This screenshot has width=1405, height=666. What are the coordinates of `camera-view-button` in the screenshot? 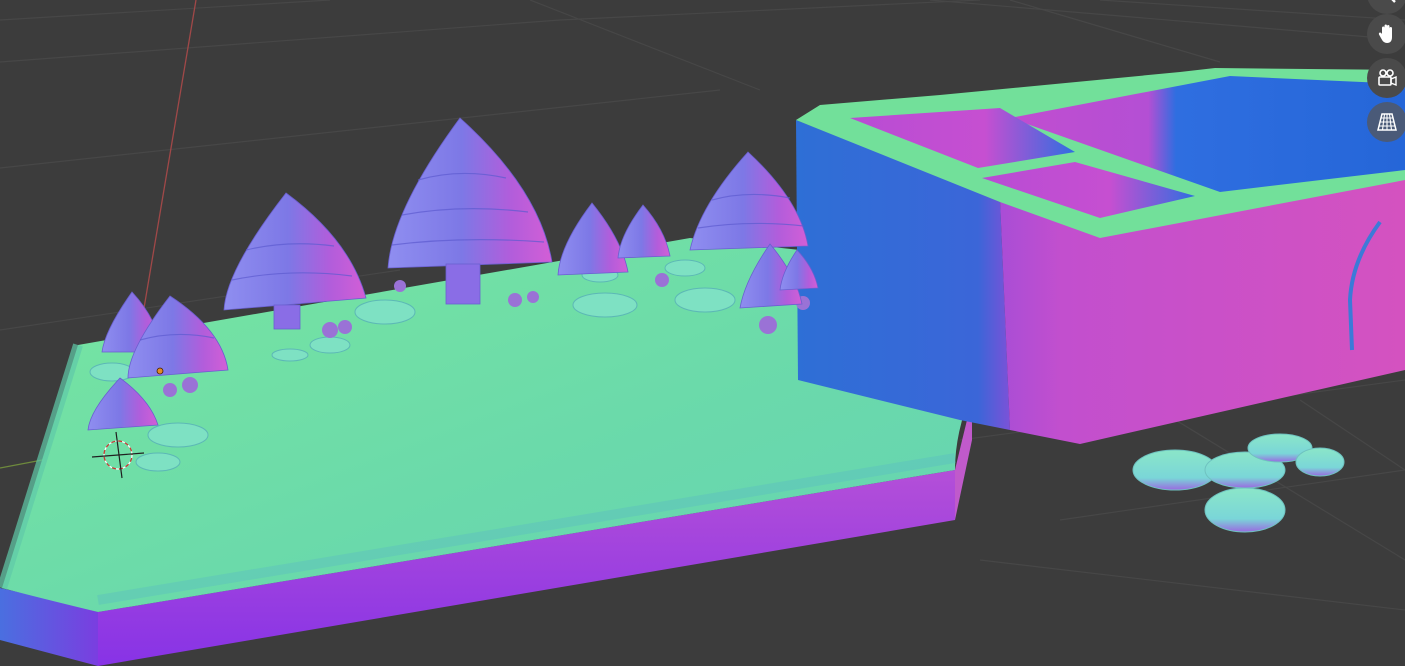 It's located at (1386, 78).